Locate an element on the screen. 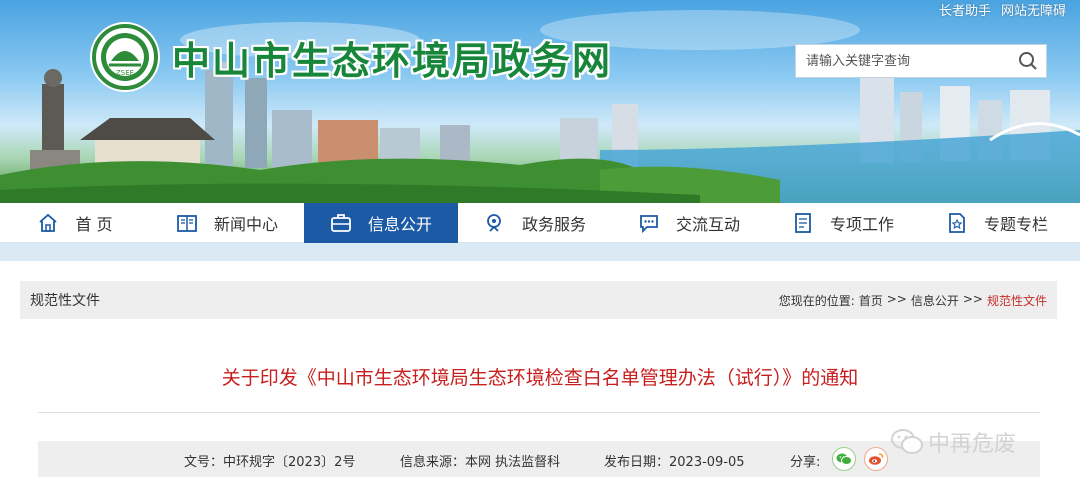 Image resolution: width=1080 pixels, height=491 pixels. nav-divider-strip is located at coordinates (540, 252).